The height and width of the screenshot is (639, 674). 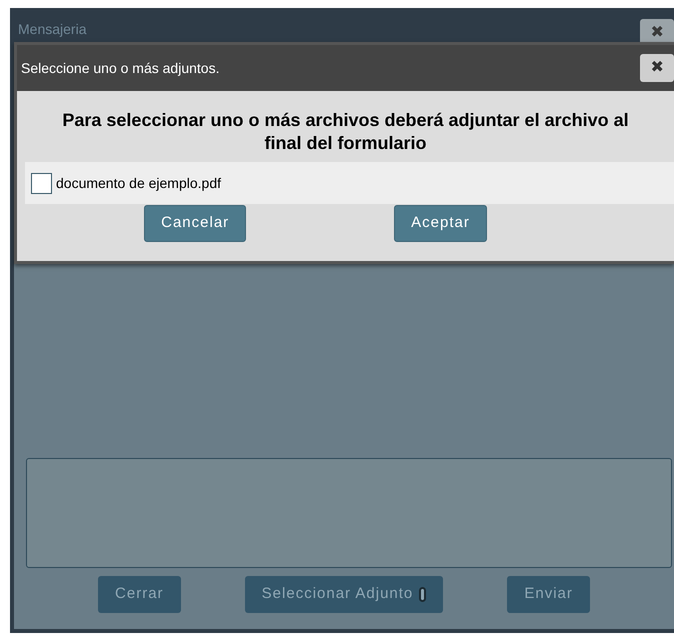 I want to click on cancel-button: Cancelar, so click(x=195, y=223).